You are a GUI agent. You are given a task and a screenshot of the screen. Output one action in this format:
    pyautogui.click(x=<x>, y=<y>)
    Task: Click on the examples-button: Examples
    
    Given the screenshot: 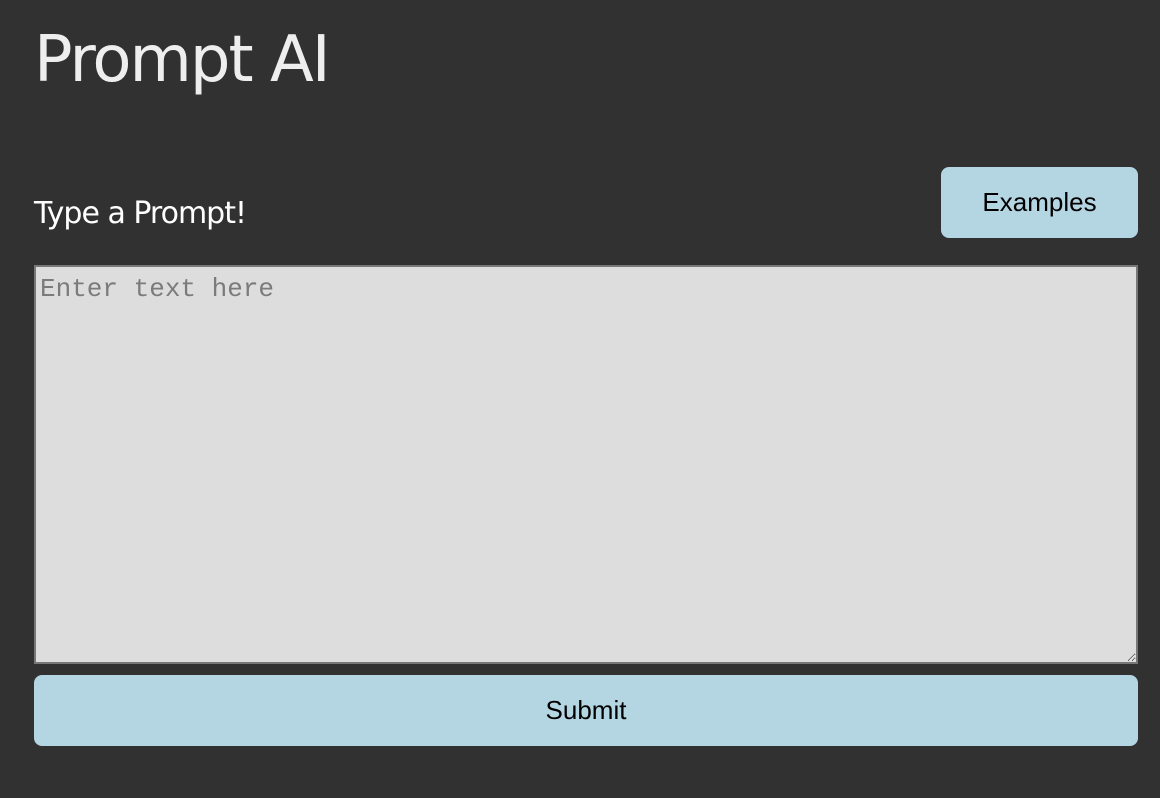 What is the action you would take?
    pyautogui.click(x=1039, y=202)
    